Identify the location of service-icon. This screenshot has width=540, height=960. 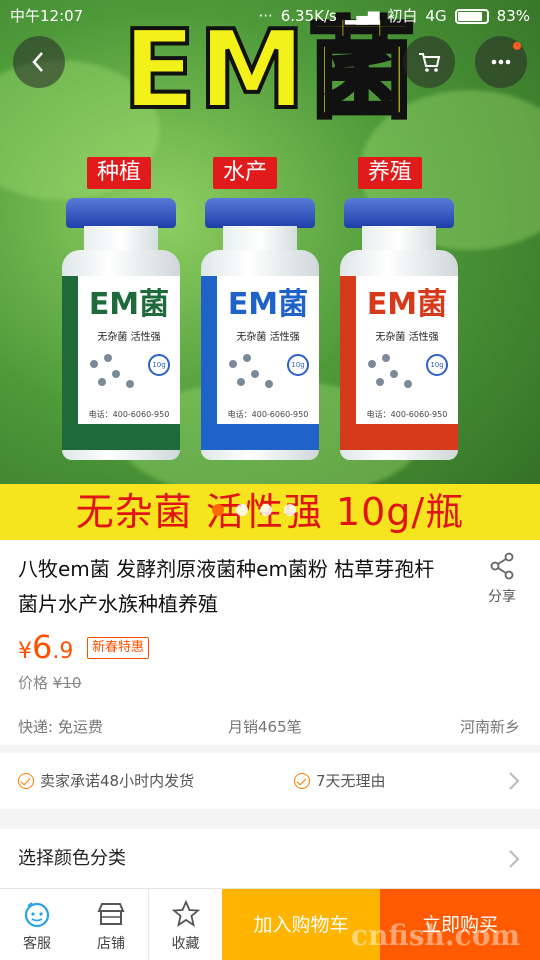
(37, 915).